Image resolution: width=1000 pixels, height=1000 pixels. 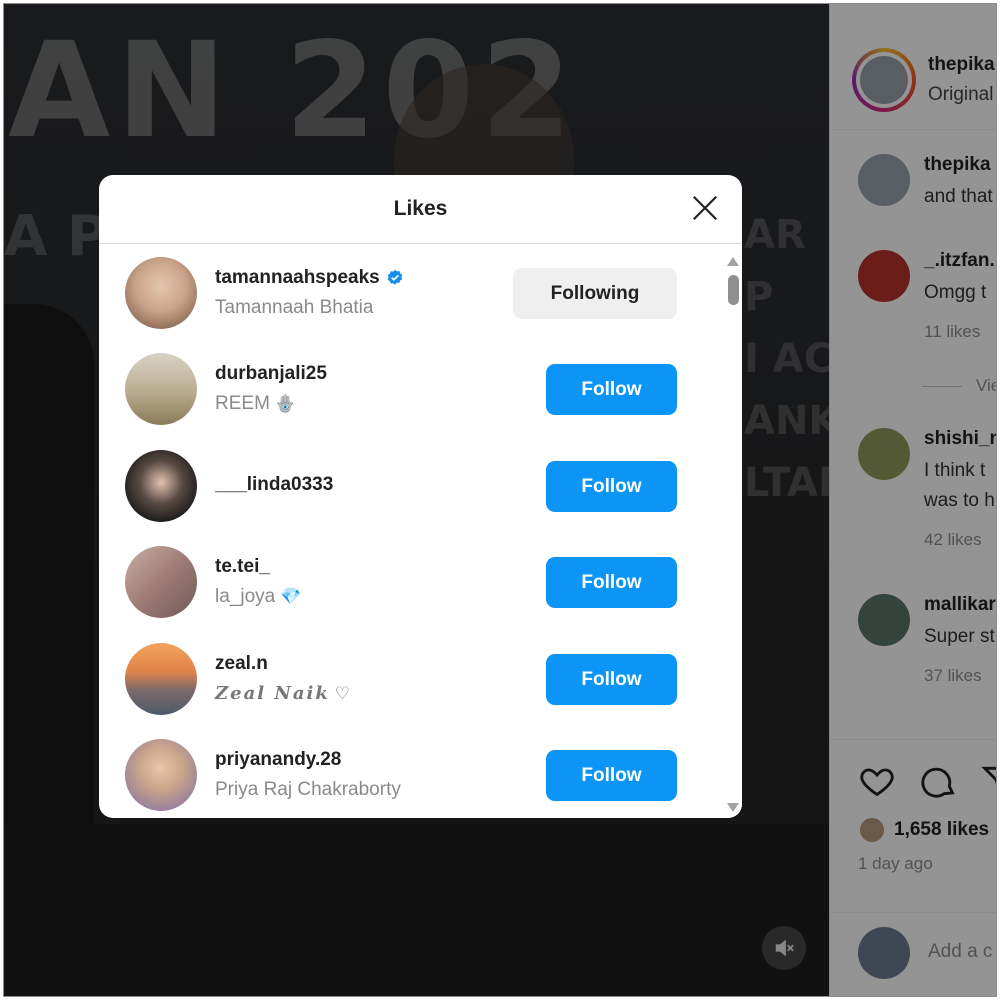 What do you see at coordinates (411, 486) in the screenshot?
I see `list-item: ___linda0333 Follow` at bounding box center [411, 486].